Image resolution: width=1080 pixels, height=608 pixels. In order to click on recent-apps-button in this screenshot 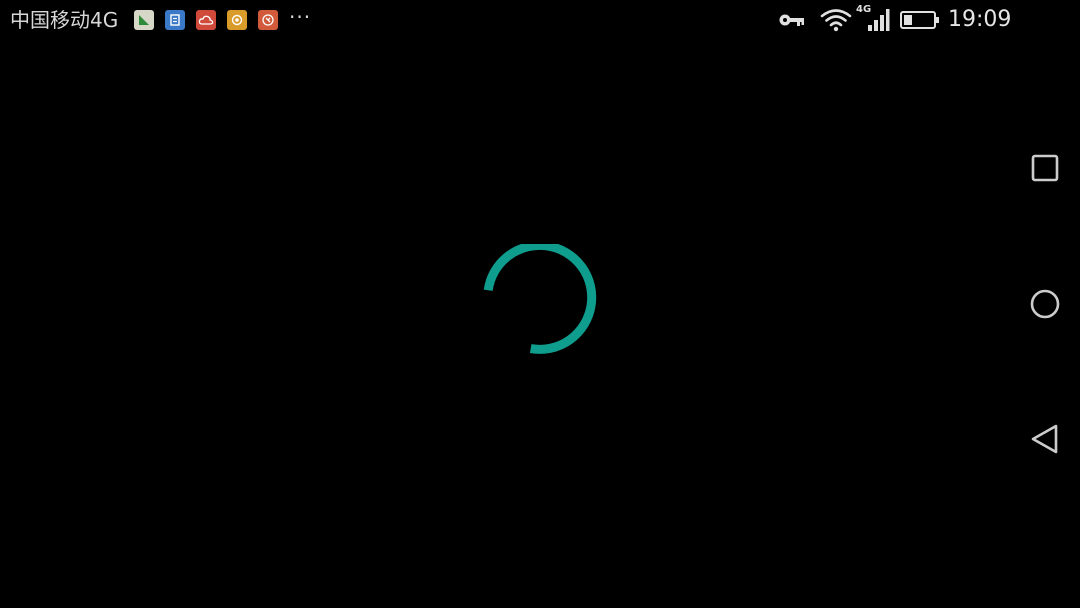, I will do `click(1045, 168)`.